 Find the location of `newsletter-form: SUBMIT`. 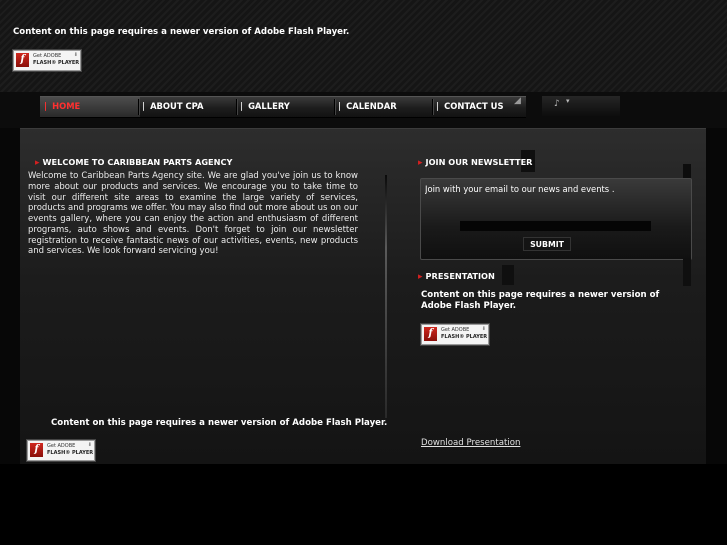

newsletter-form: SUBMIT is located at coordinates (556, 219).